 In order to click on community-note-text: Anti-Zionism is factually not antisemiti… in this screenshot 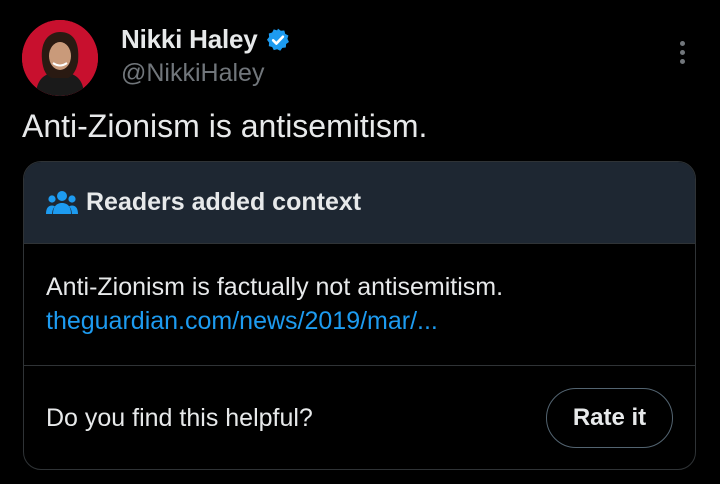, I will do `click(275, 287)`.